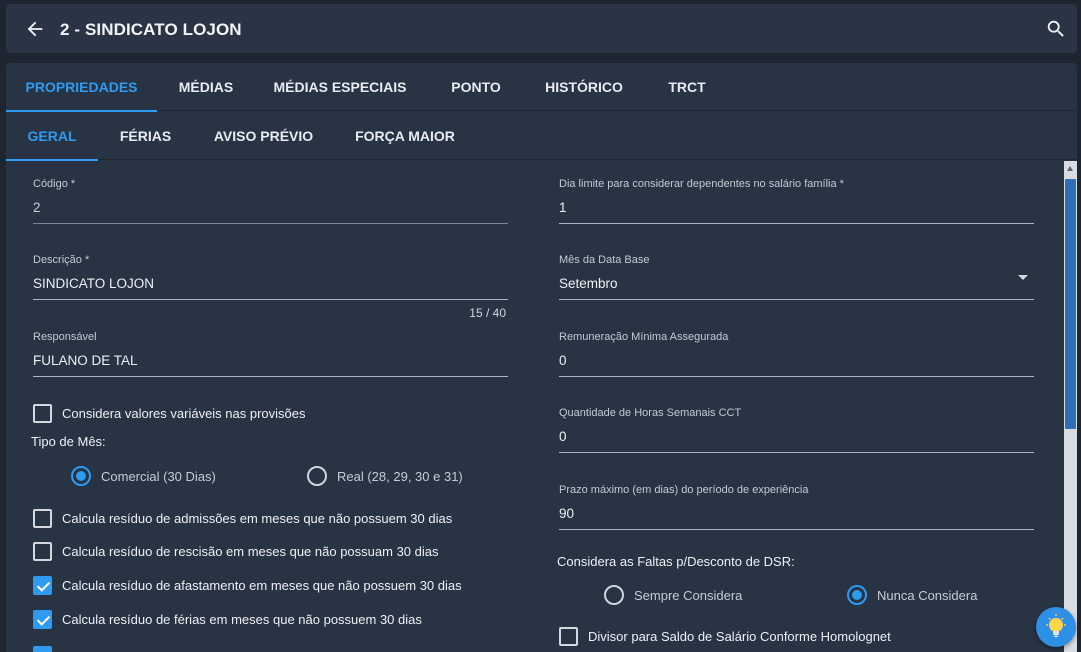 This screenshot has height=652, width=1081. What do you see at coordinates (270, 223) in the screenshot?
I see `codigo-underline` at bounding box center [270, 223].